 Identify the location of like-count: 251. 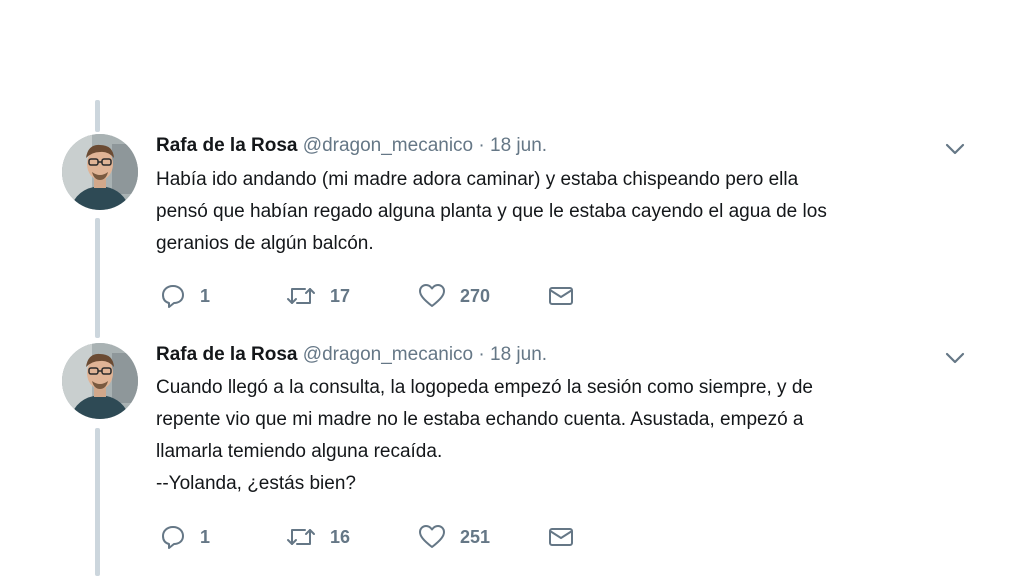
(475, 536).